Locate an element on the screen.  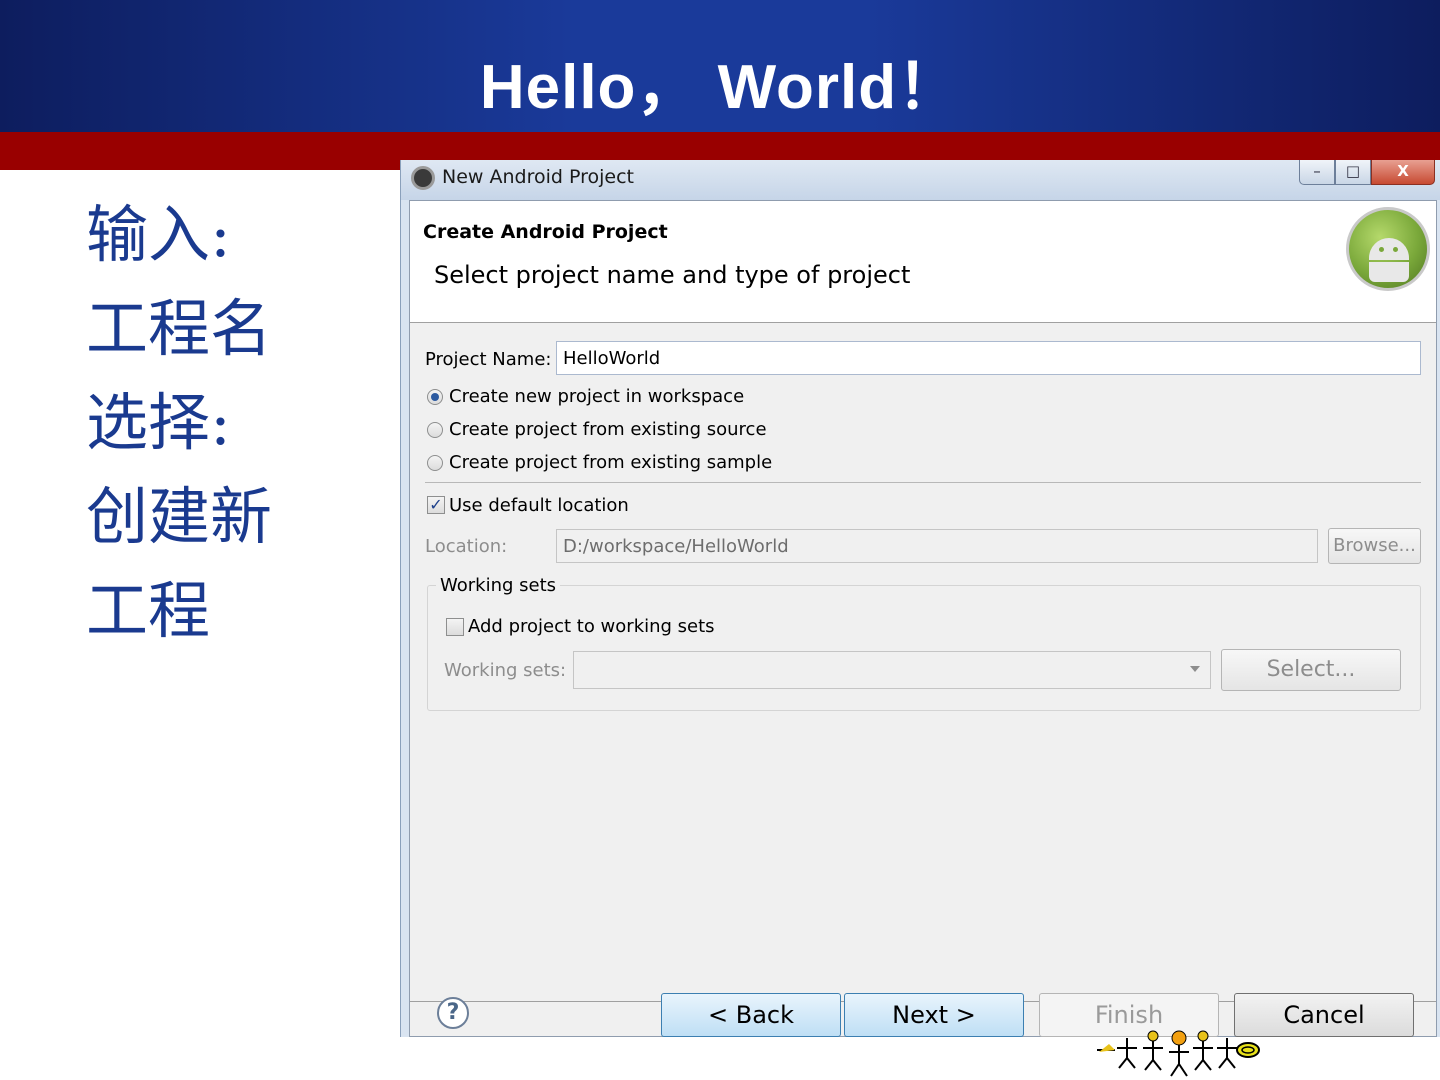
radio-existing-sample is located at coordinates (435, 463).